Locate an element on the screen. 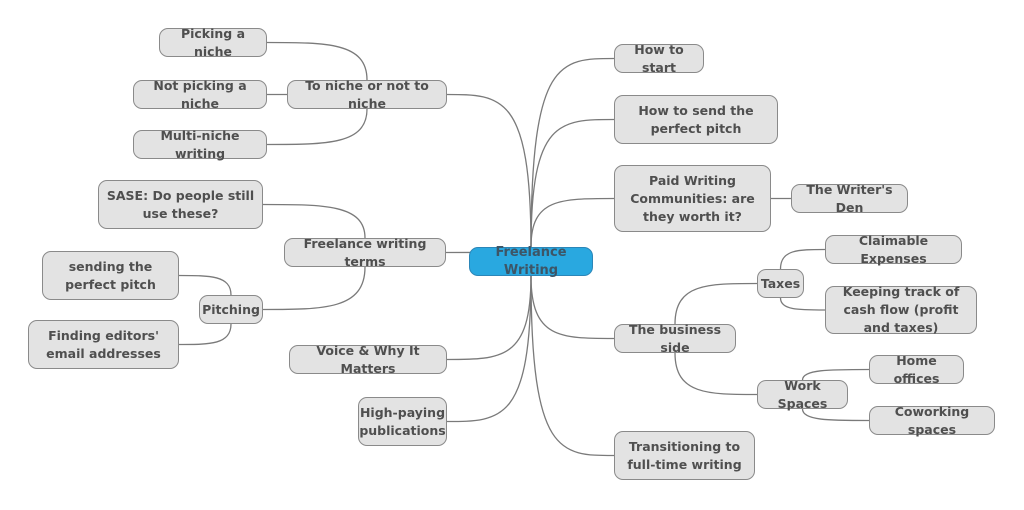  connector-pitching-sending_pitch is located at coordinates (205, 285).